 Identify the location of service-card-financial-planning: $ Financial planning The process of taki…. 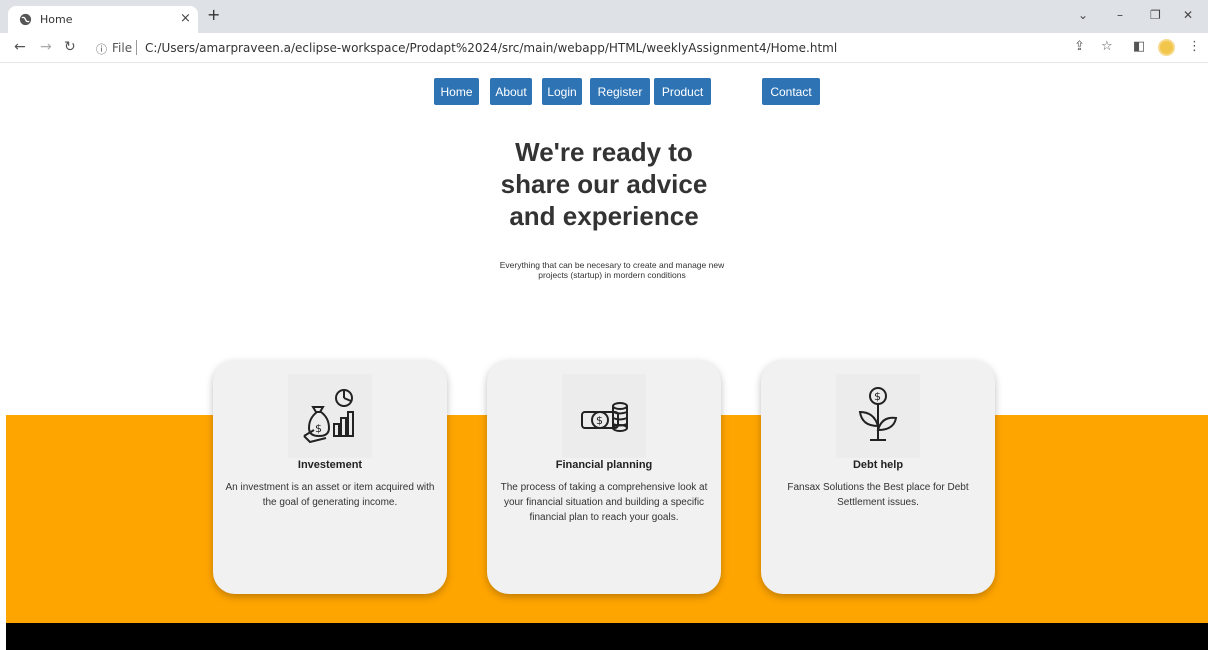
(604, 477).